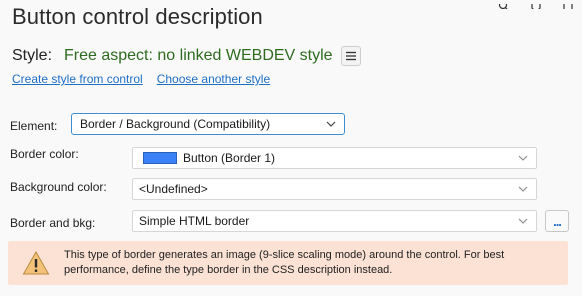  I want to click on border-bkg-label: Border and bkg:, so click(53, 223).